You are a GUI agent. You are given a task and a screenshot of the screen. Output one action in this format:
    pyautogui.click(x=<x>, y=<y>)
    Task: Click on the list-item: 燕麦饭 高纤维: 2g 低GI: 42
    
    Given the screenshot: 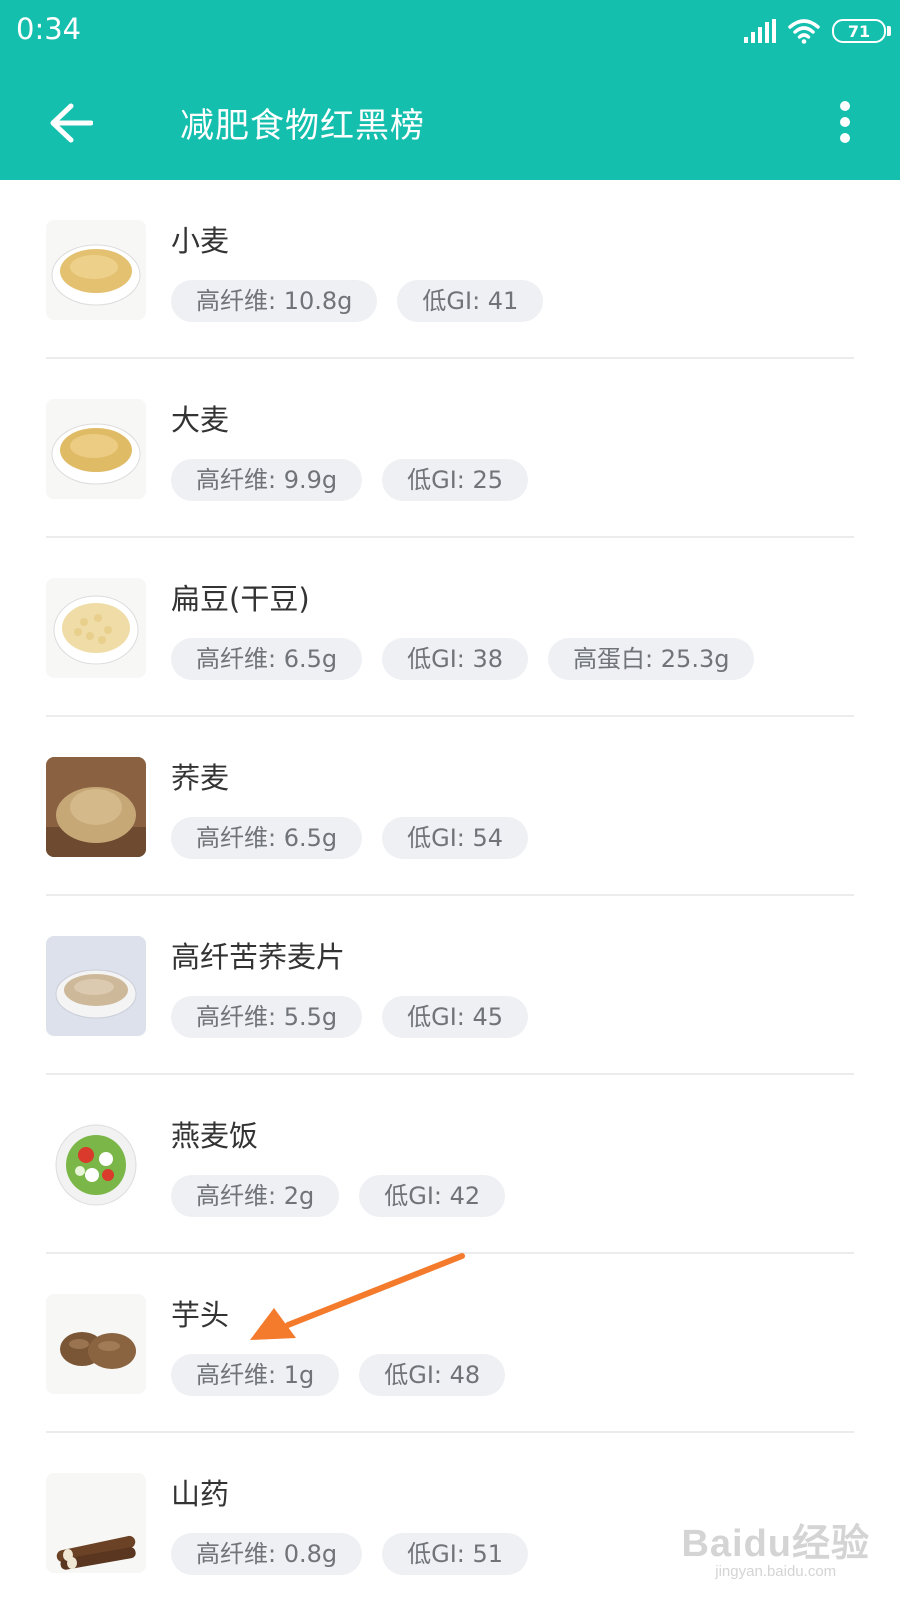 What is the action you would take?
    pyautogui.click(x=450, y=1164)
    